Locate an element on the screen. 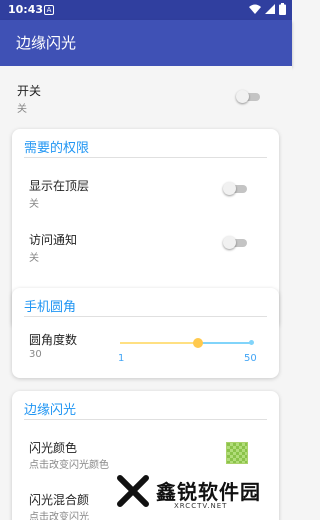  slider-max-label: 50 is located at coordinates (250, 358).